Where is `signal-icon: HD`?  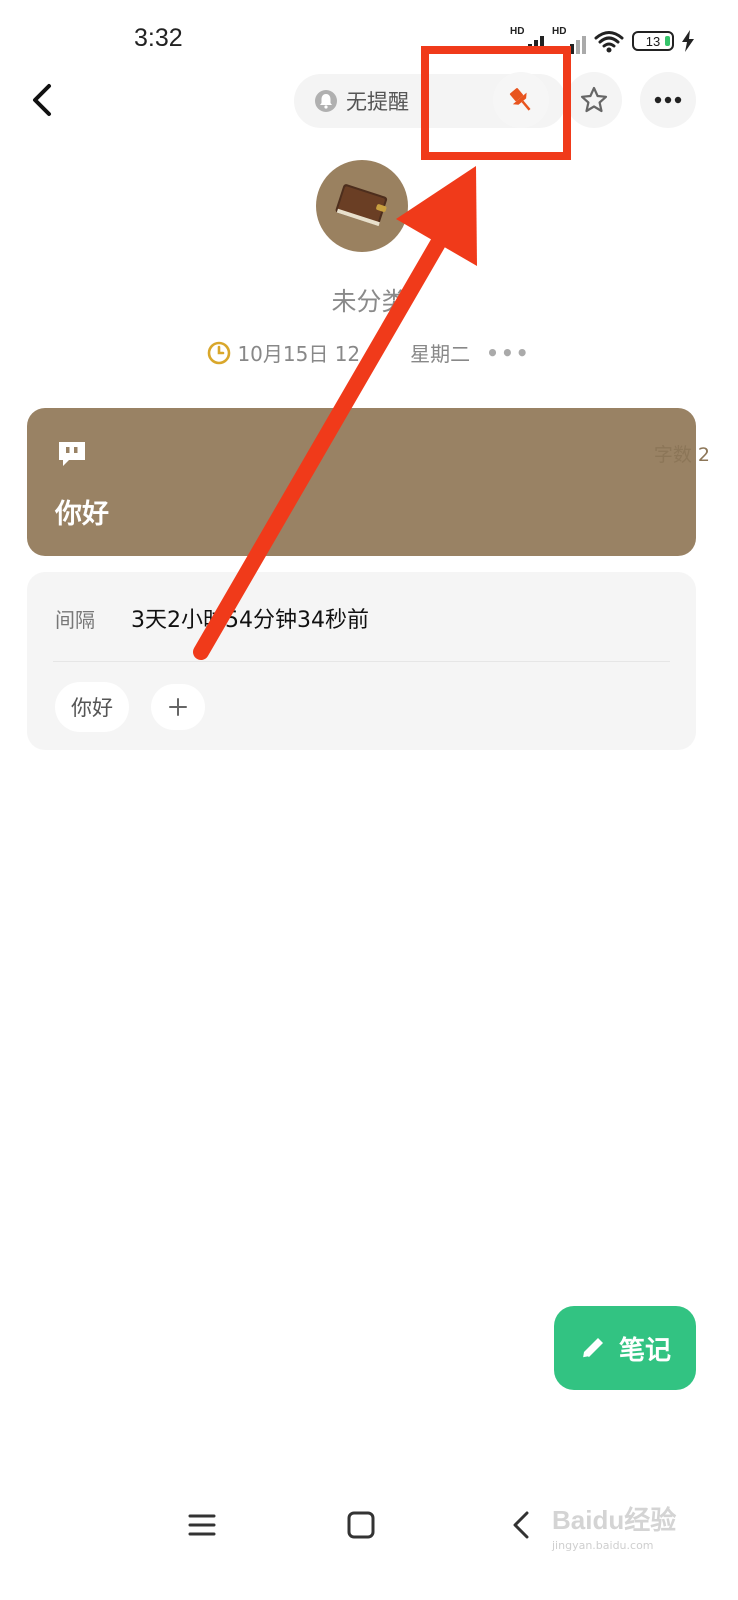
signal-icon: HD is located at coordinates (527, 40).